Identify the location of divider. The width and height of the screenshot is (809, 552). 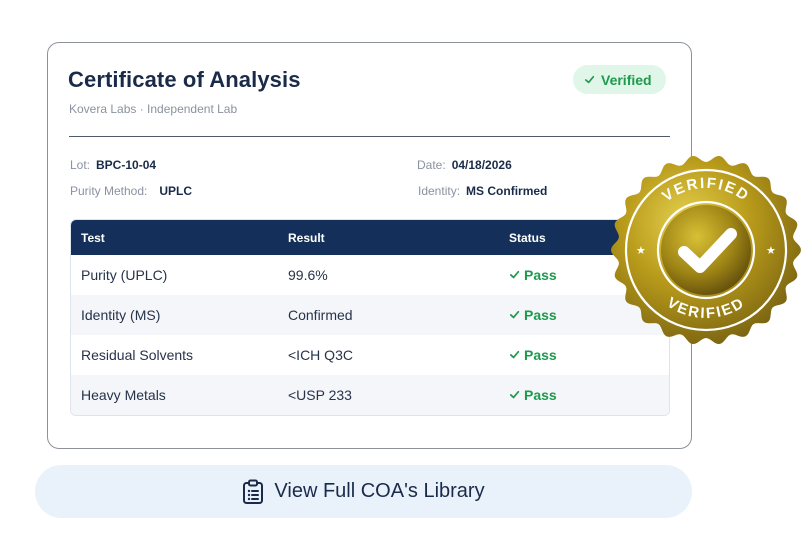
(369, 136).